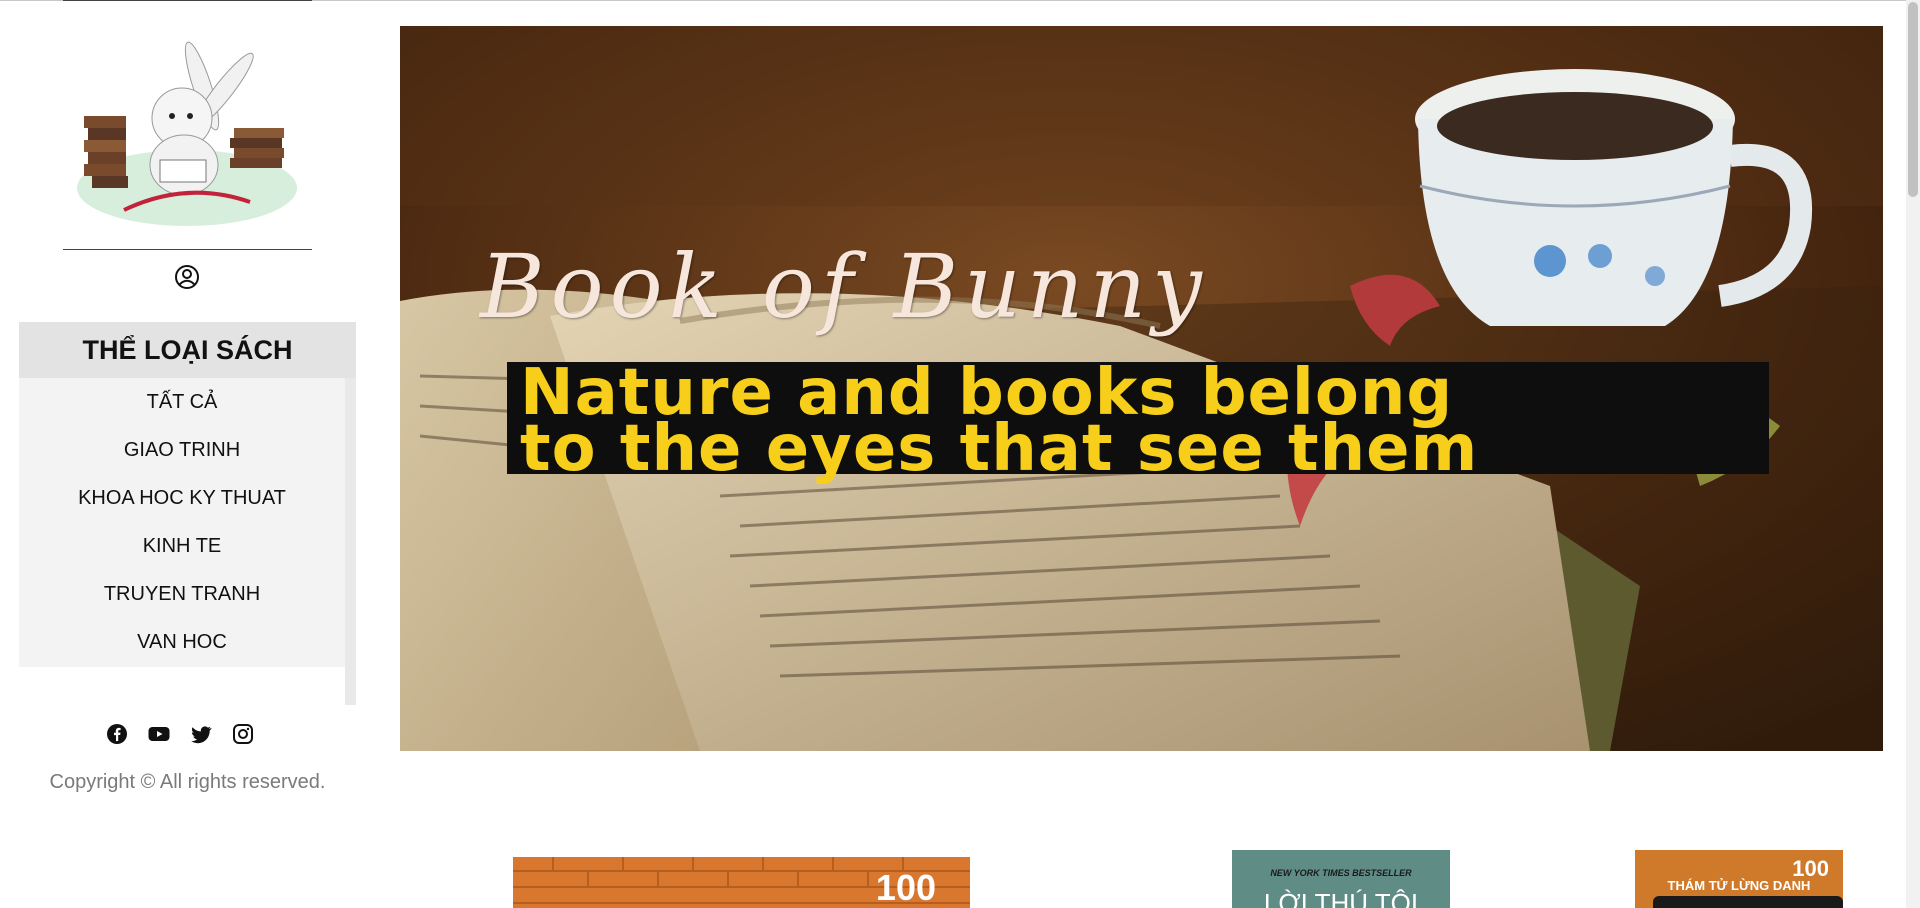  I want to click on book-cover-tag: NEW YORK TIMES BESTSELLER, so click(1341, 873).